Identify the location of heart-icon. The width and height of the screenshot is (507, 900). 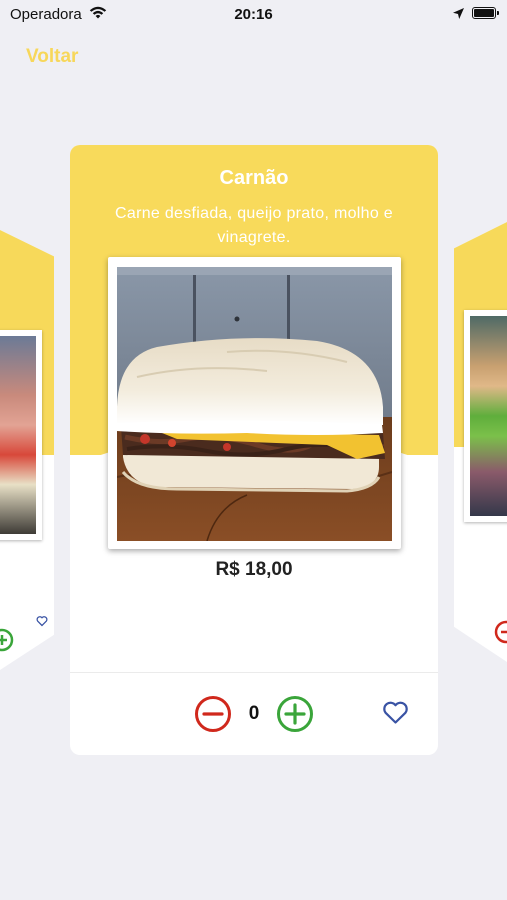
(395, 712).